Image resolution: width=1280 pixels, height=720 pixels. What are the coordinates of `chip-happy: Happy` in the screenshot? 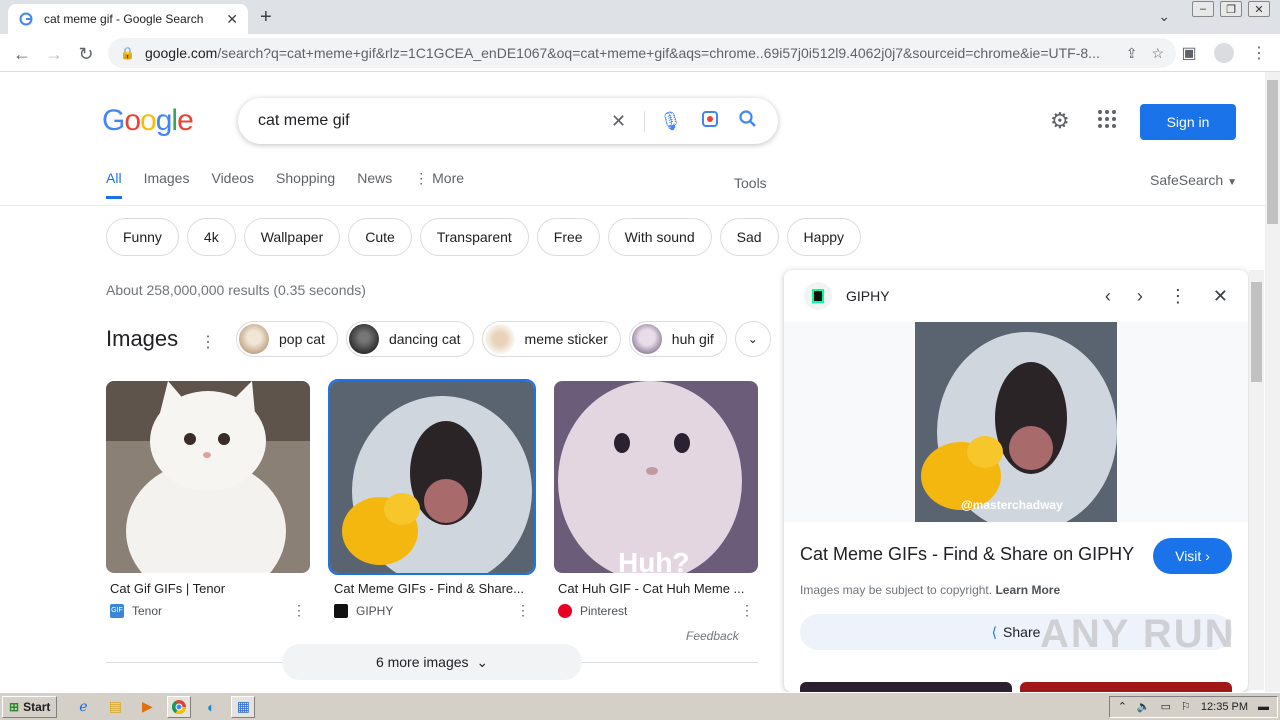 It's located at (824, 237).